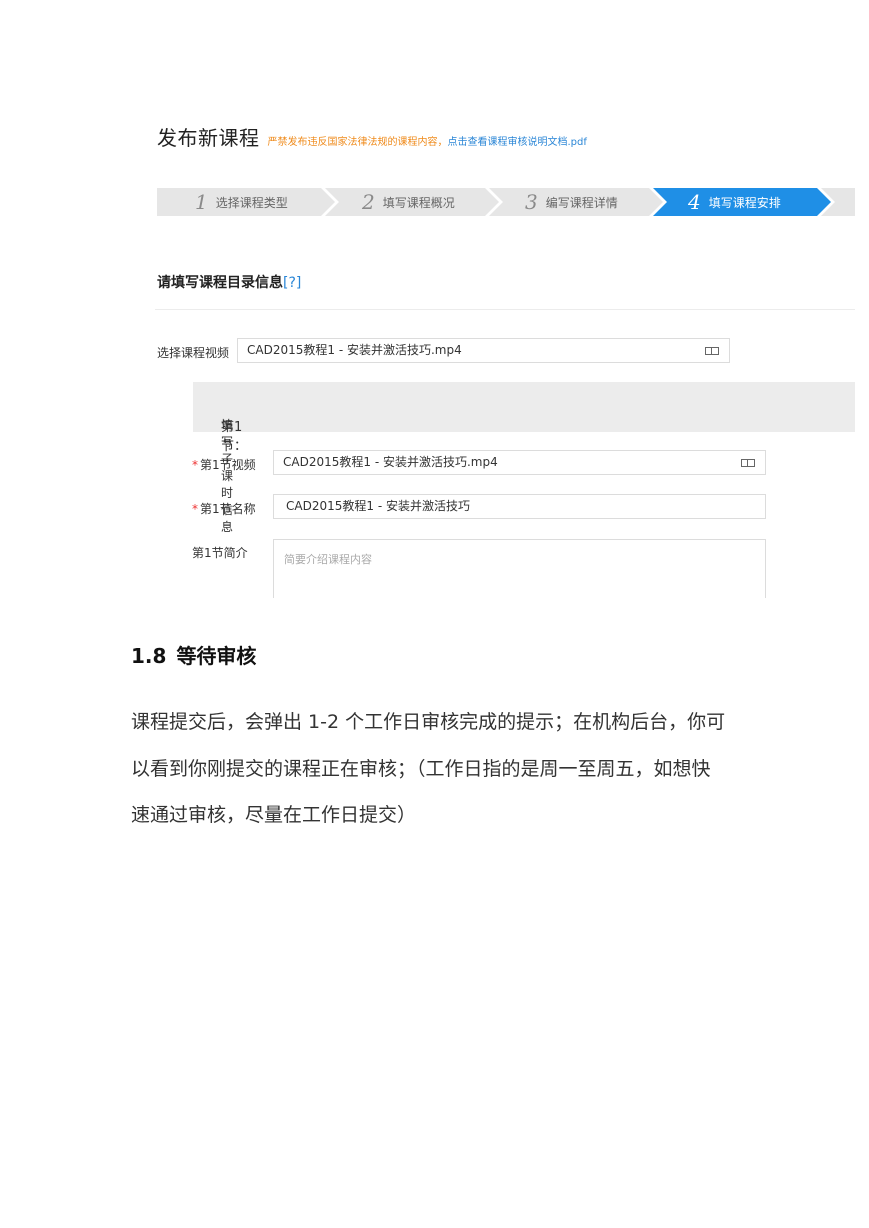 This screenshot has height=1228, width=869. What do you see at coordinates (201, 202) in the screenshot?
I see `step-1-number: 1` at bounding box center [201, 202].